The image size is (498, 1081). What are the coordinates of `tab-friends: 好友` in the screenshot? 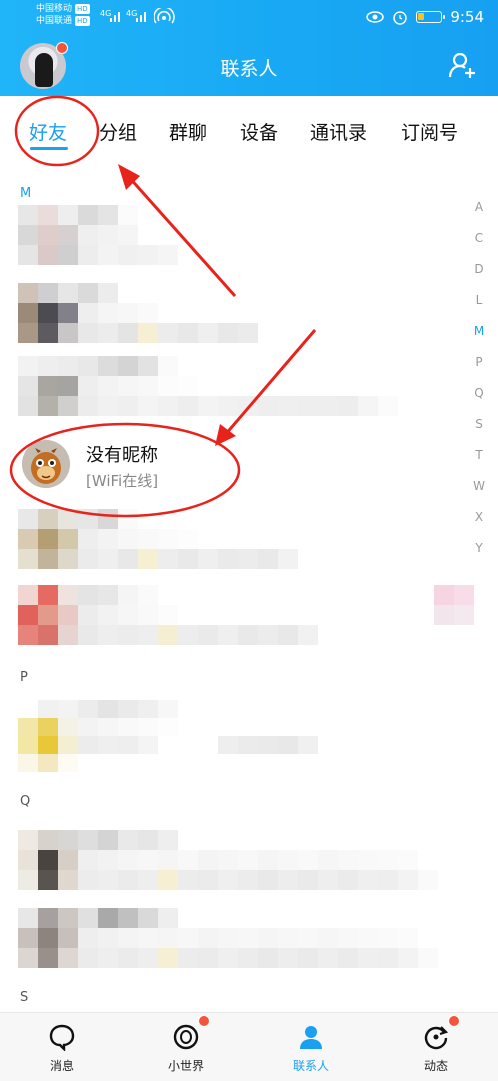 It's located at (48, 131).